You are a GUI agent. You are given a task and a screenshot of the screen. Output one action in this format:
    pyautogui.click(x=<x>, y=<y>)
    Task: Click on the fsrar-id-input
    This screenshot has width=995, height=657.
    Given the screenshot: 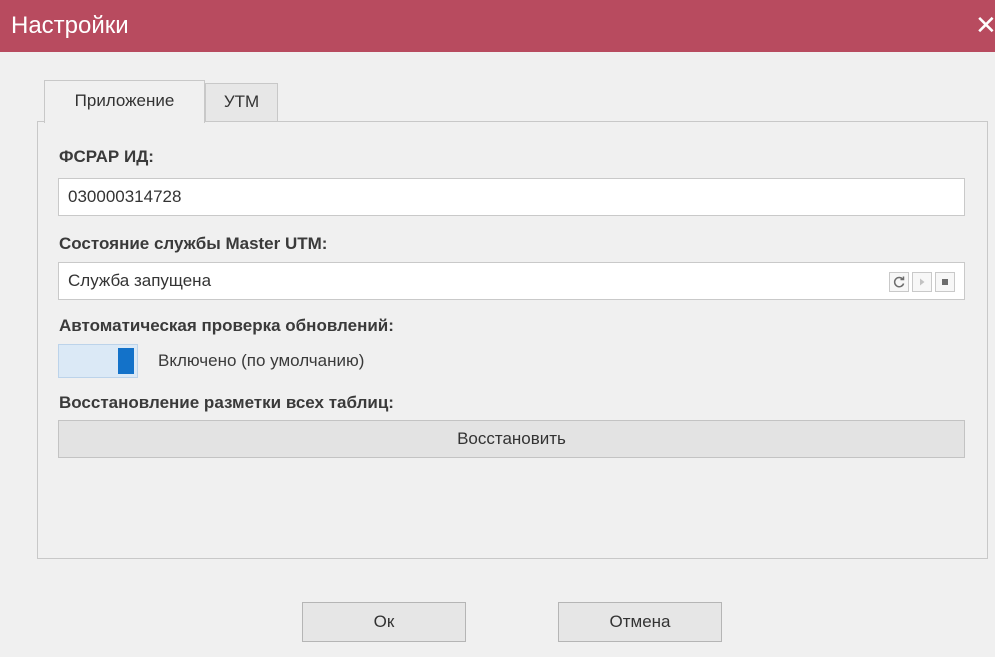 What is the action you would take?
    pyautogui.click(x=511, y=197)
    